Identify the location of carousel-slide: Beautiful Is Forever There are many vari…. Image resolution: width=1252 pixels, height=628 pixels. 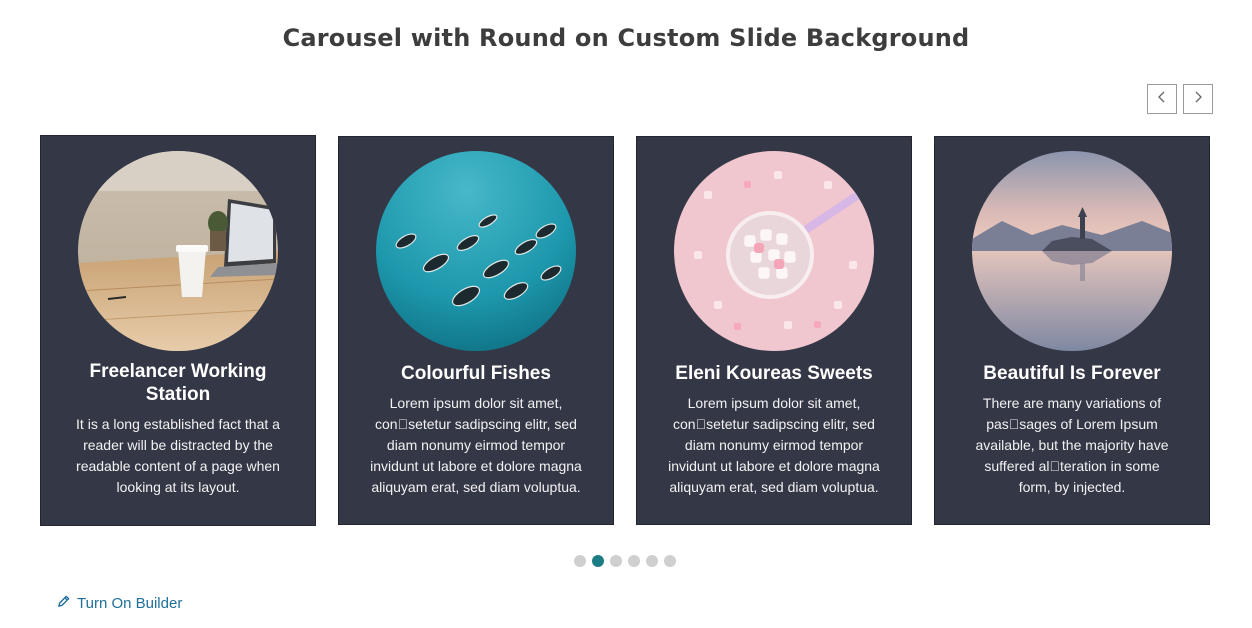
(1072, 330).